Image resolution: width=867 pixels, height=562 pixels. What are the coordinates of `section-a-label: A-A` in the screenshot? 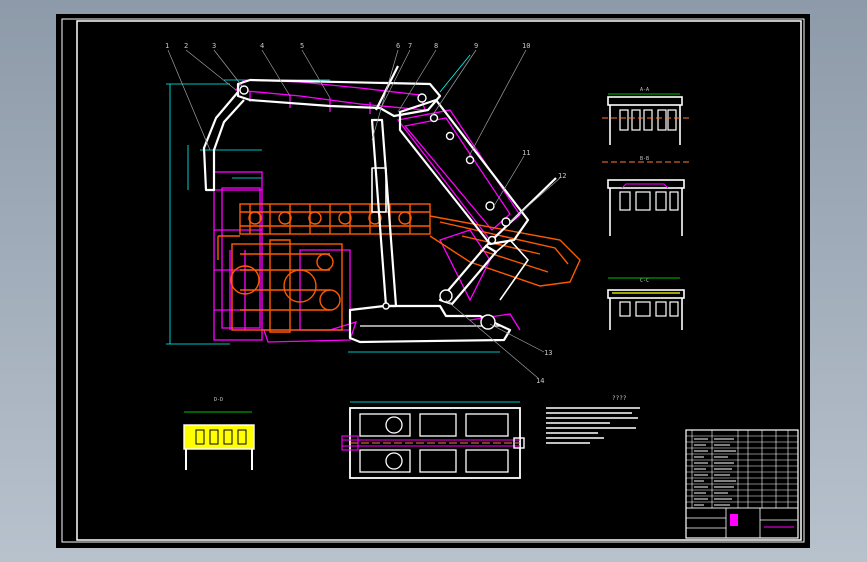 It's located at (644, 90).